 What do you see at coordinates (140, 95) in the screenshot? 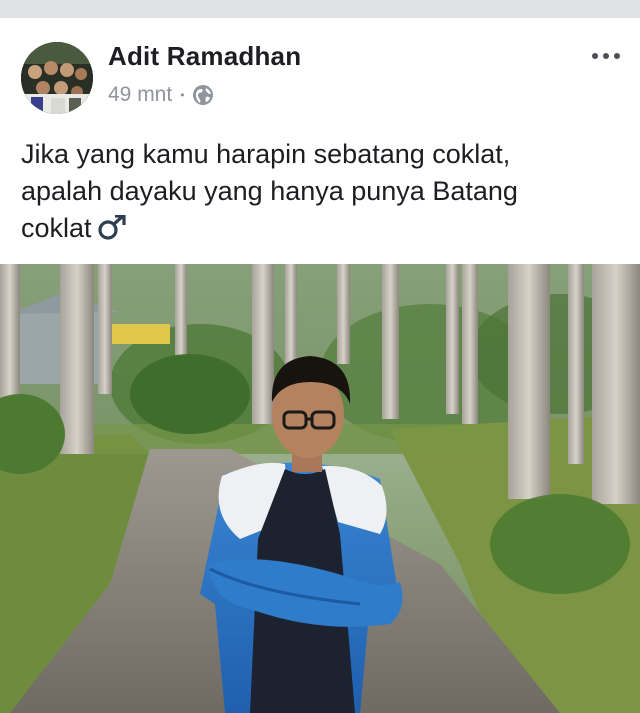
I see `post-time: 49 mnt` at bounding box center [140, 95].